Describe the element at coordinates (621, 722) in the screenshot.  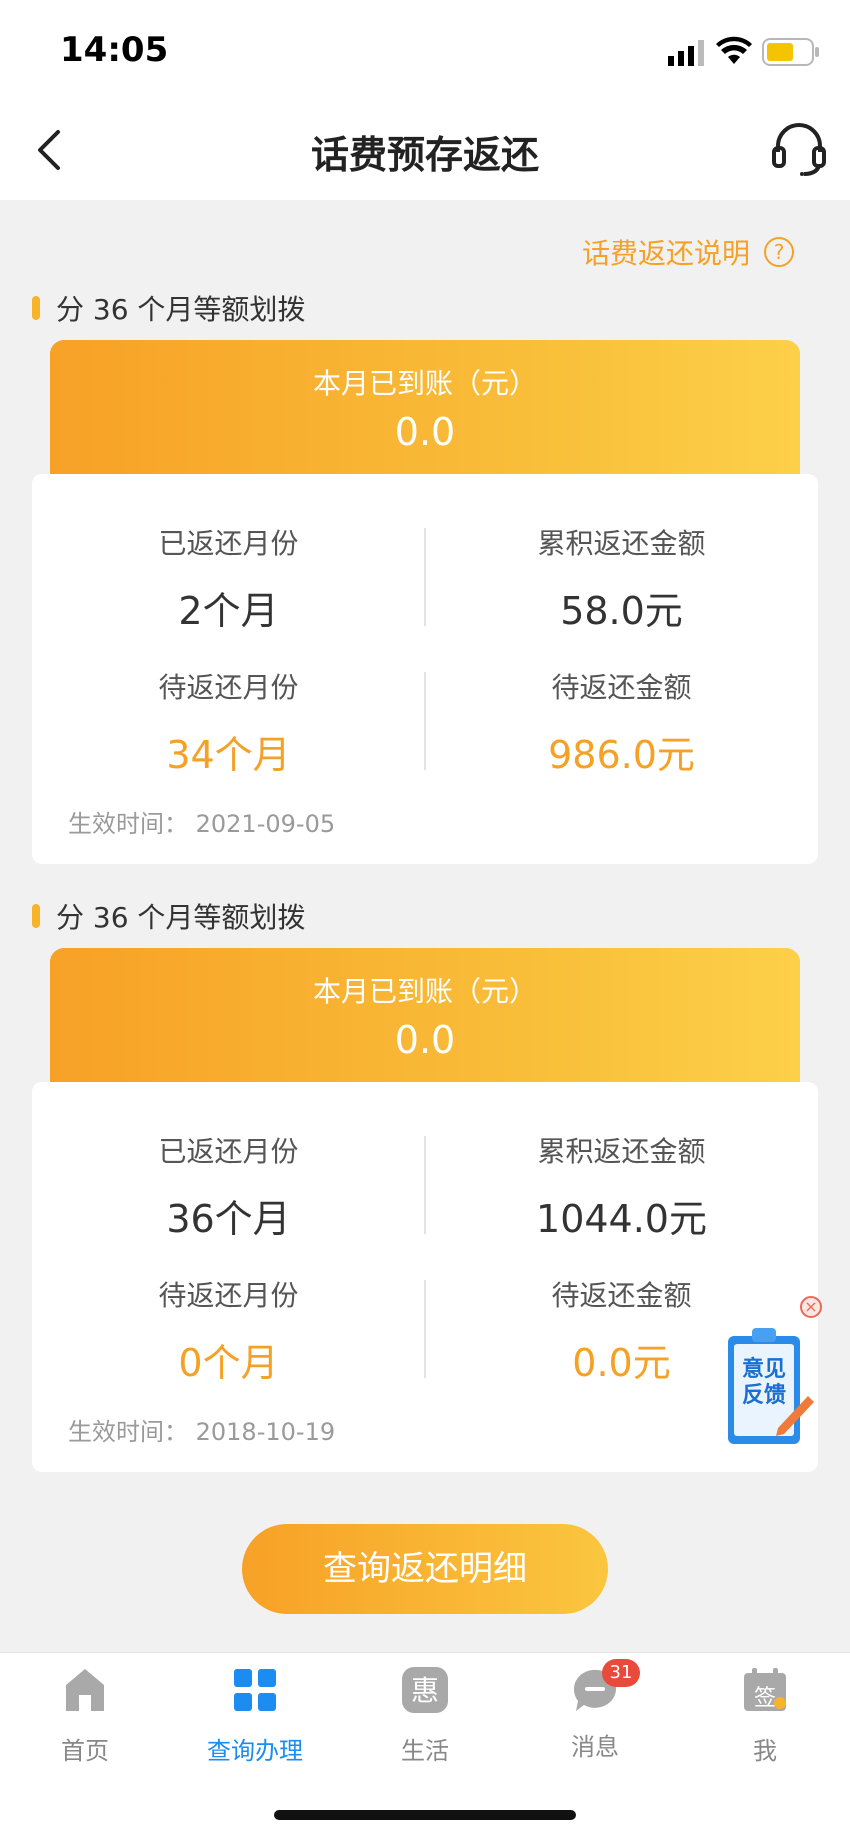
I see `pending-amount: 待返还金额 986.0元` at that location.